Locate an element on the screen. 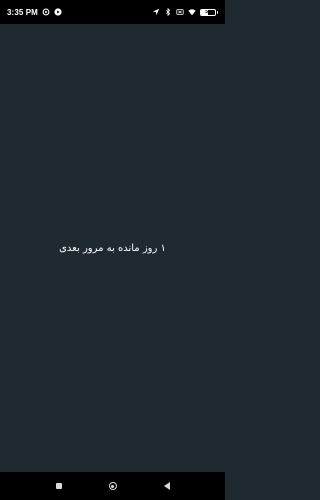  back-icon is located at coordinates (166, 486).